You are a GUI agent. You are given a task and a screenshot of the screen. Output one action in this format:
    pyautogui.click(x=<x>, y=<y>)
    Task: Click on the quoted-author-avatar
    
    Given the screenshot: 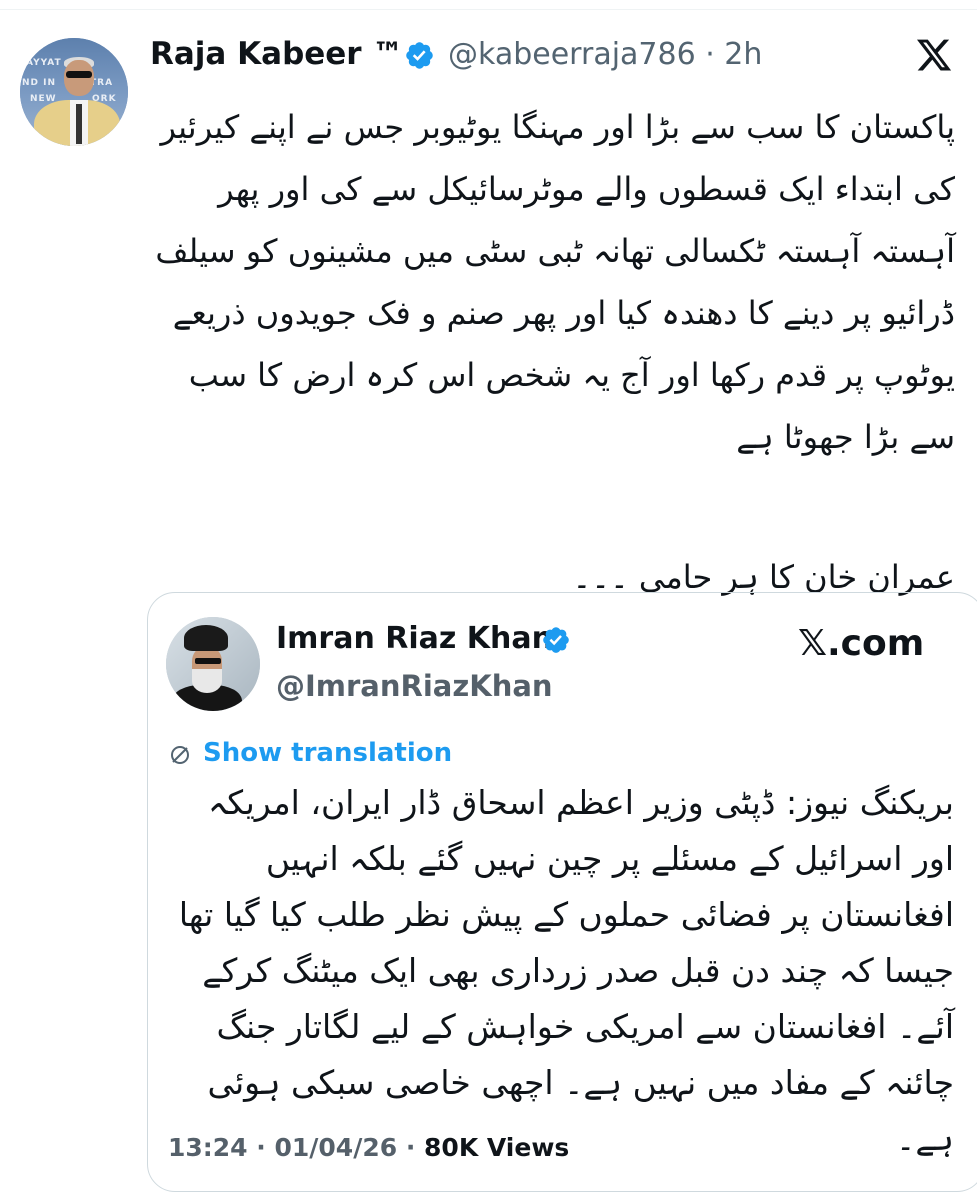 What is the action you would take?
    pyautogui.click(x=213, y=664)
    